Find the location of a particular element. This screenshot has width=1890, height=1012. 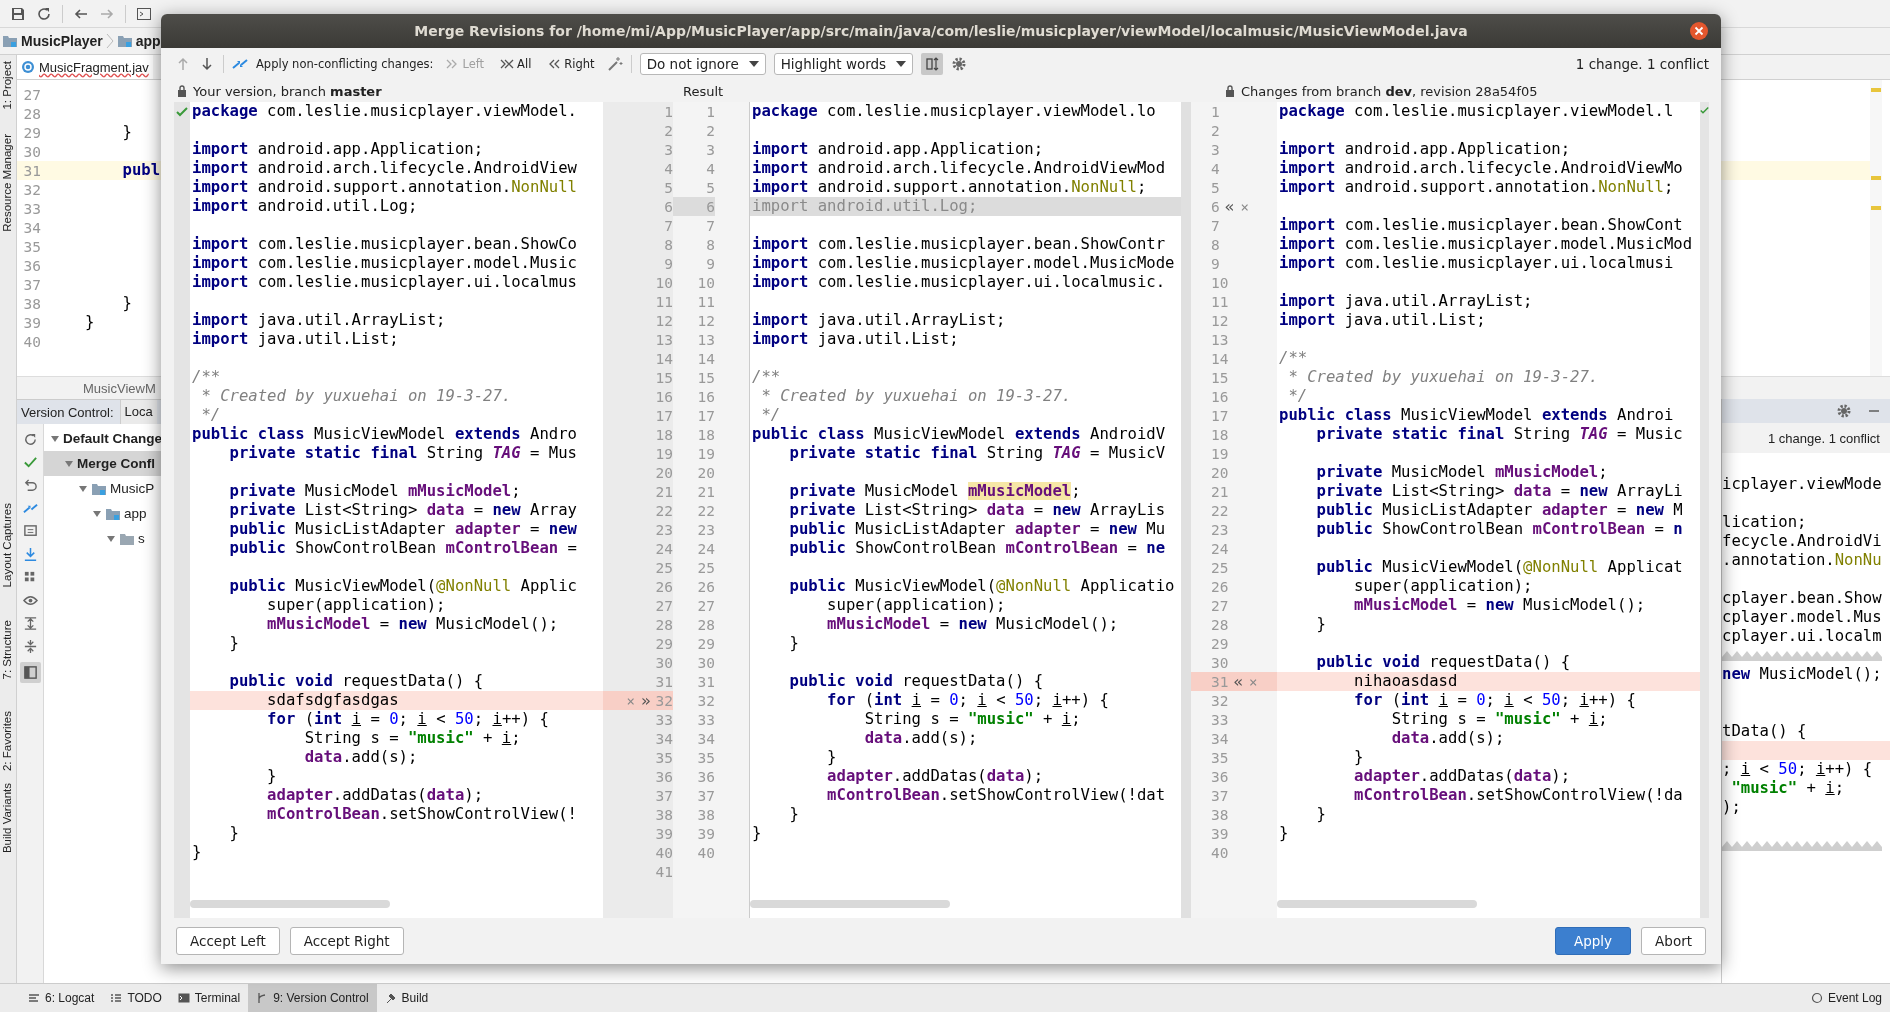

code-line: icplayer.viewMode is located at coordinates (1802, 484).